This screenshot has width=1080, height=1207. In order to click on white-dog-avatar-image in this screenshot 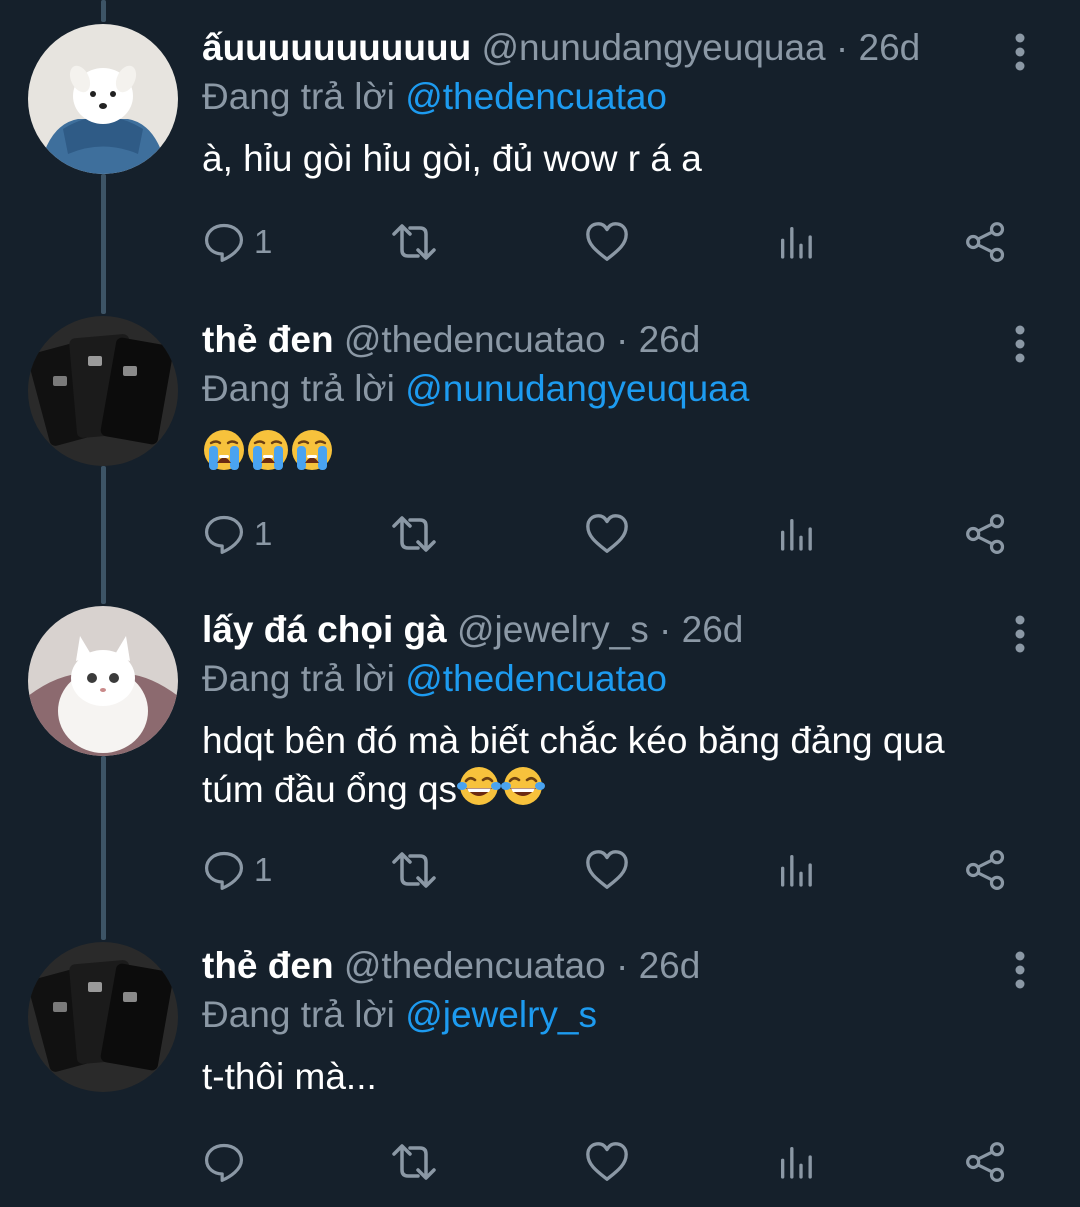, I will do `click(103, 99)`.